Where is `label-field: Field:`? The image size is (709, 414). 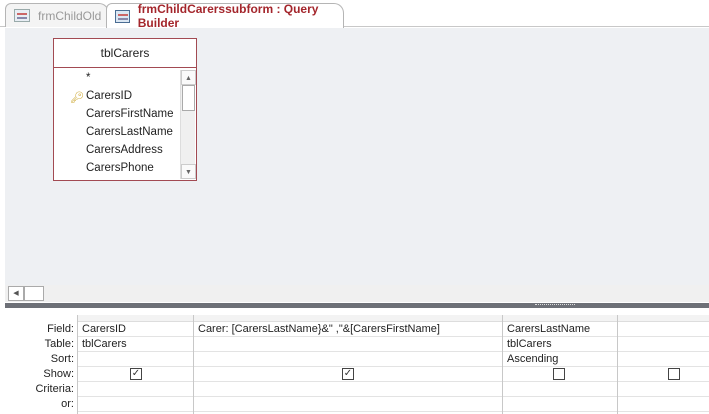 label-field: Field: is located at coordinates (60, 329).